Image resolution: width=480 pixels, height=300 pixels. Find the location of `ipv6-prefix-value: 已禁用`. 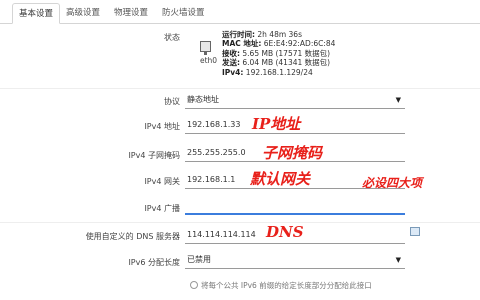

ipv6-prefix-value: 已禁用 is located at coordinates (199, 259).